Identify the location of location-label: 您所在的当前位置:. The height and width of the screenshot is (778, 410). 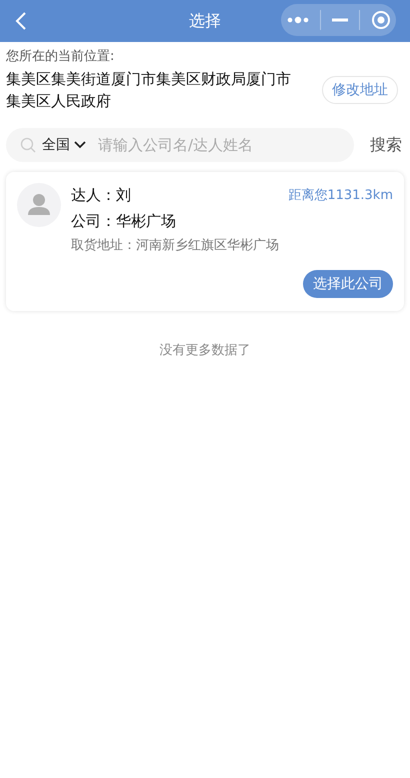
(61, 56).